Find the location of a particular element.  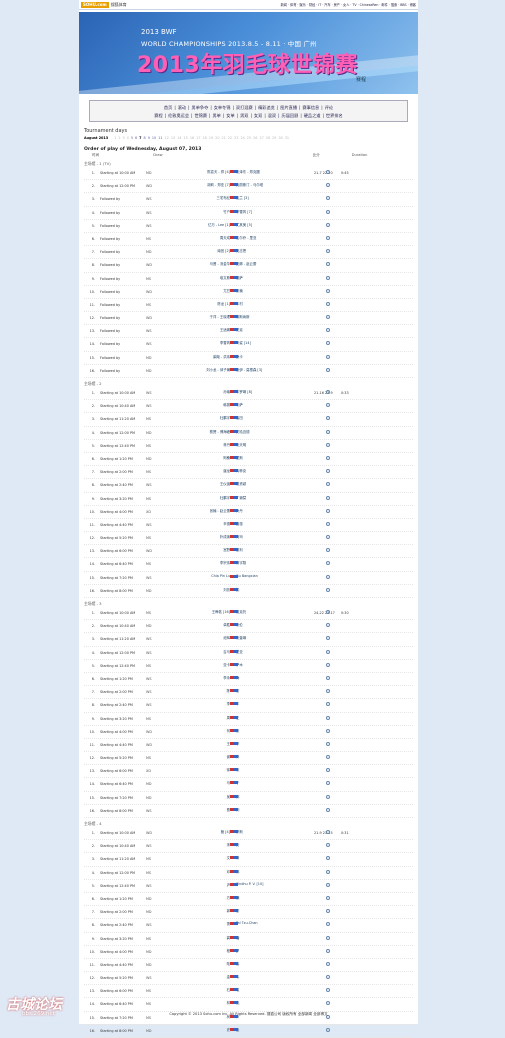

nav-item: 双打混赛 is located at coordinates (244, 107).